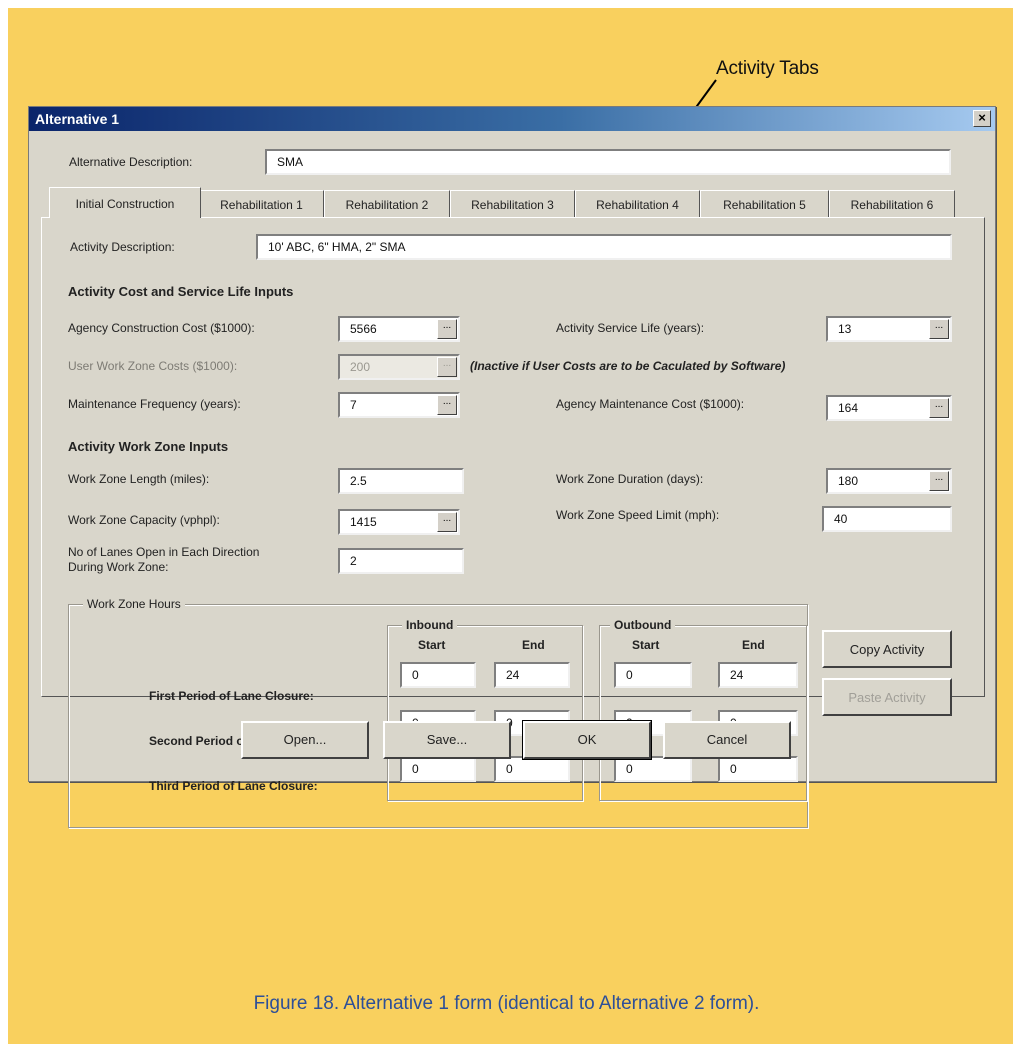 This screenshot has width=1013, height=1044. What do you see at coordinates (887, 697) in the screenshot?
I see `paste-activity-button: Paste Activity` at bounding box center [887, 697].